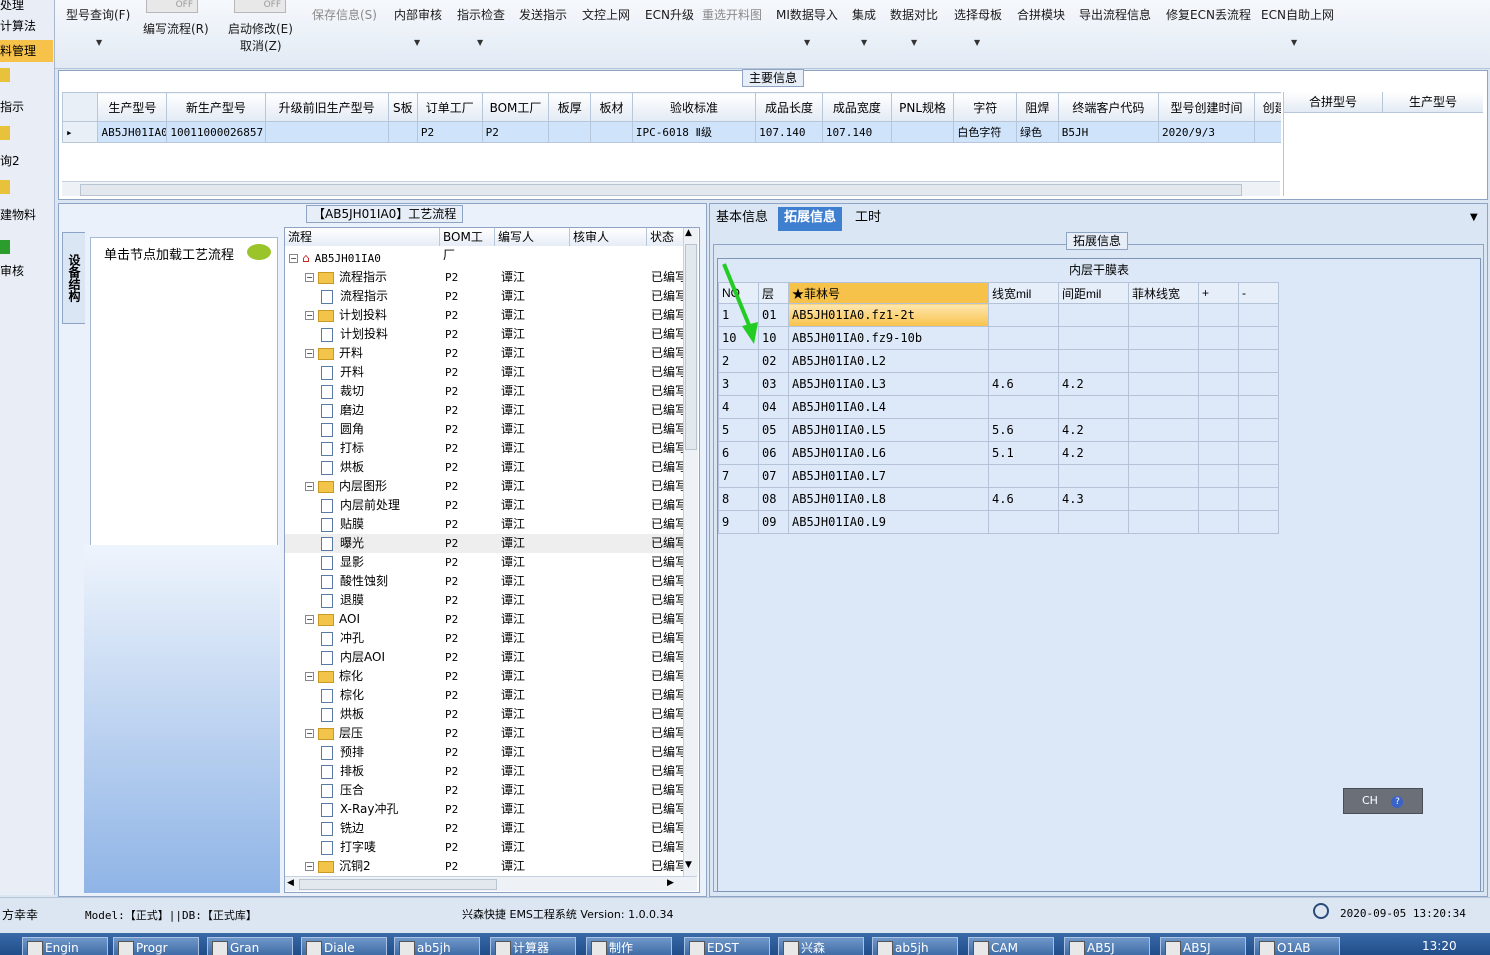 The height and width of the screenshot is (955, 1490). I want to click on tree-row: 打标 P2 谭江 已编写, so click(484, 448).